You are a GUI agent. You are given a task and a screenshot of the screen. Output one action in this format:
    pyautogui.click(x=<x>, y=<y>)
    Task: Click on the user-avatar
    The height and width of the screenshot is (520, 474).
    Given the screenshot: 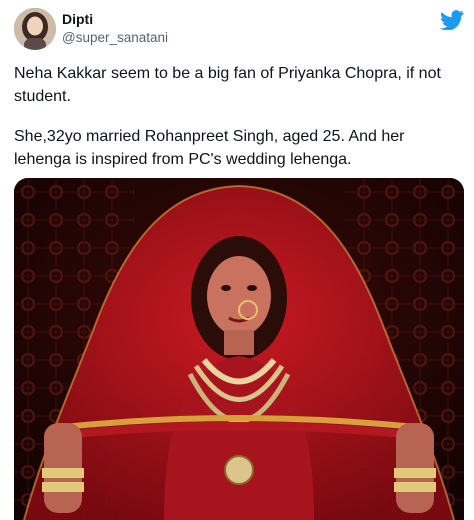 What is the action you would take?
    pyautogui.click(x=35, y=29)
    